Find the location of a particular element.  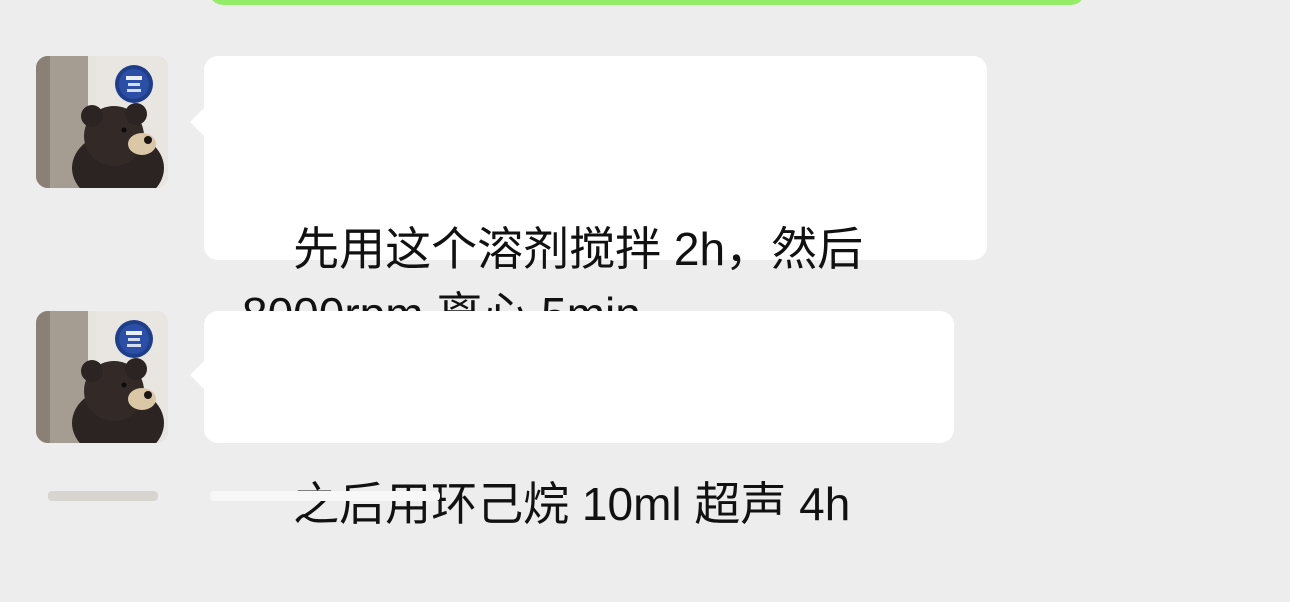

previous-outgoing-message-bubble is located at coordinates (647, 2).